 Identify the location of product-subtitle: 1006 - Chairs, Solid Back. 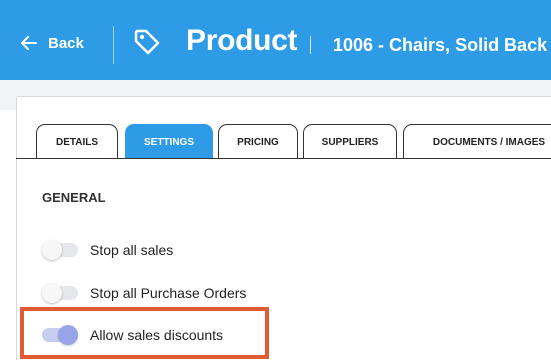
(440, 45).